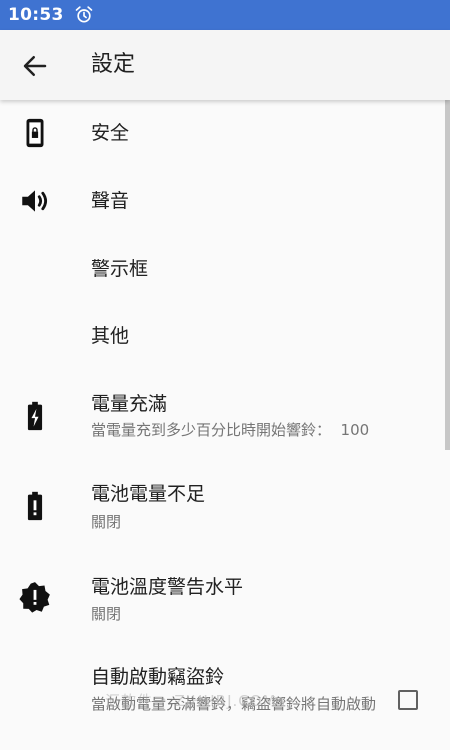 This screenshot has height=750, width=450. What do you see at coordinates (35, 201) in the screenshot?
I see `volume-icon` at bounding box center [35, 201].